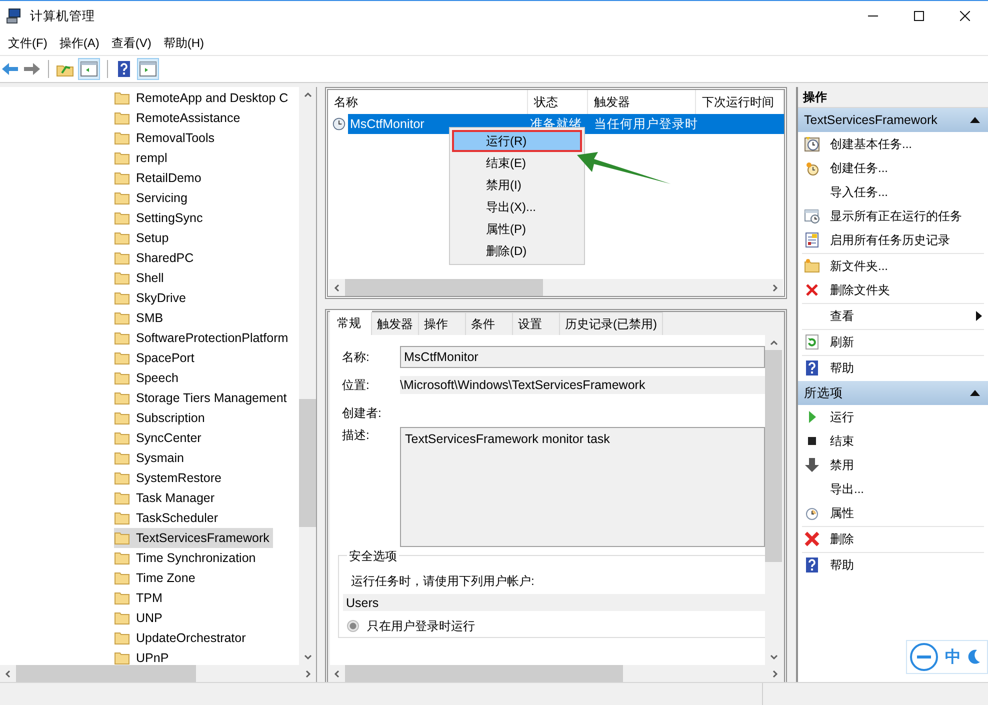 The image size is (988, 705). Describe the element at coordinates (517, 141) in the screenshot. I see `context-menu-item: 运行(R)` at that location.